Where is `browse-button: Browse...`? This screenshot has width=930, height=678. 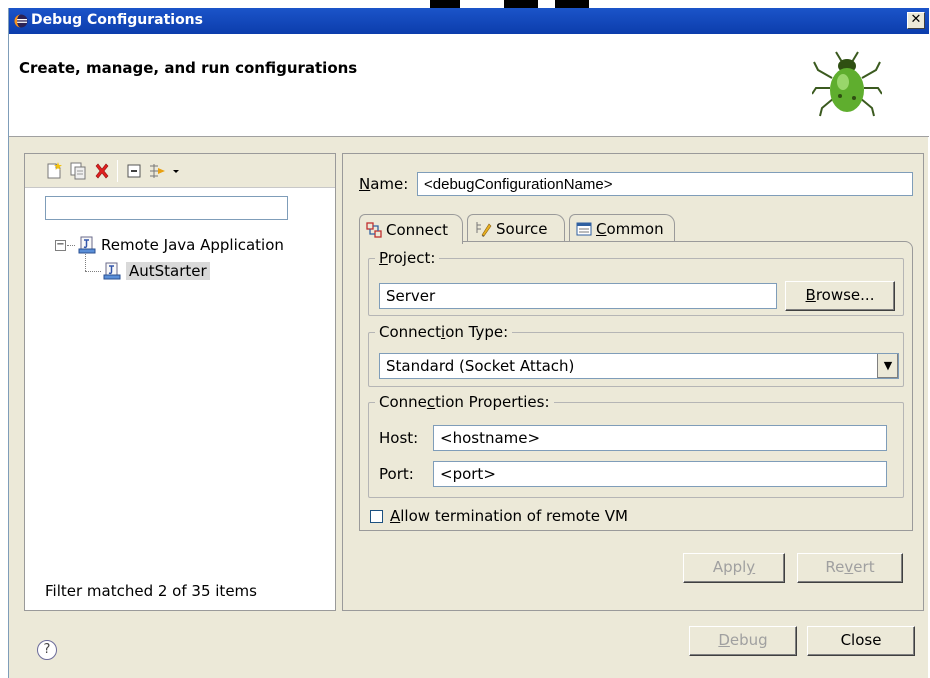 browse-button: Browse... is located at coordinates (840, 296).